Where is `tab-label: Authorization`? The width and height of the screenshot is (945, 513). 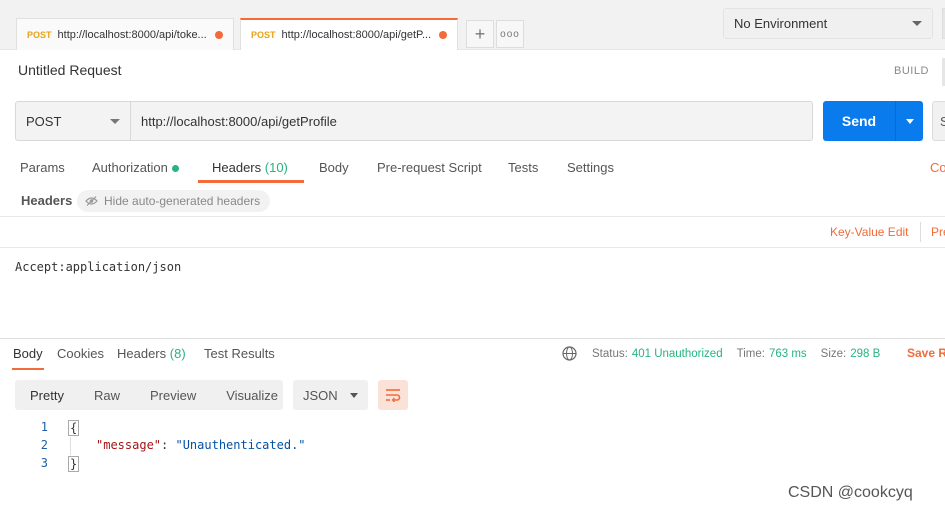
tab-label: Authorization is located at coordinates (130, 167).